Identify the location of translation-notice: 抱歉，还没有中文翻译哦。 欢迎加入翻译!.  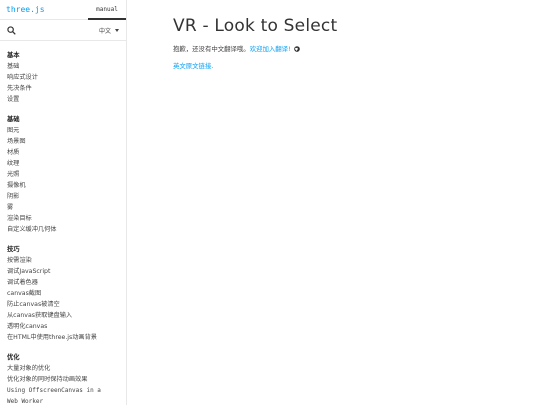
(356, 49).